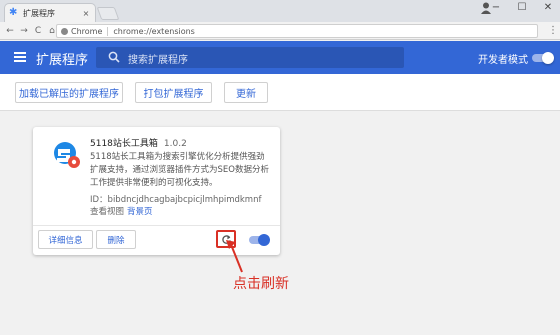 The image size is (560, 335). I want to click on tab-extensions: ✱ 扩展程序 ×, so click(50, 12).